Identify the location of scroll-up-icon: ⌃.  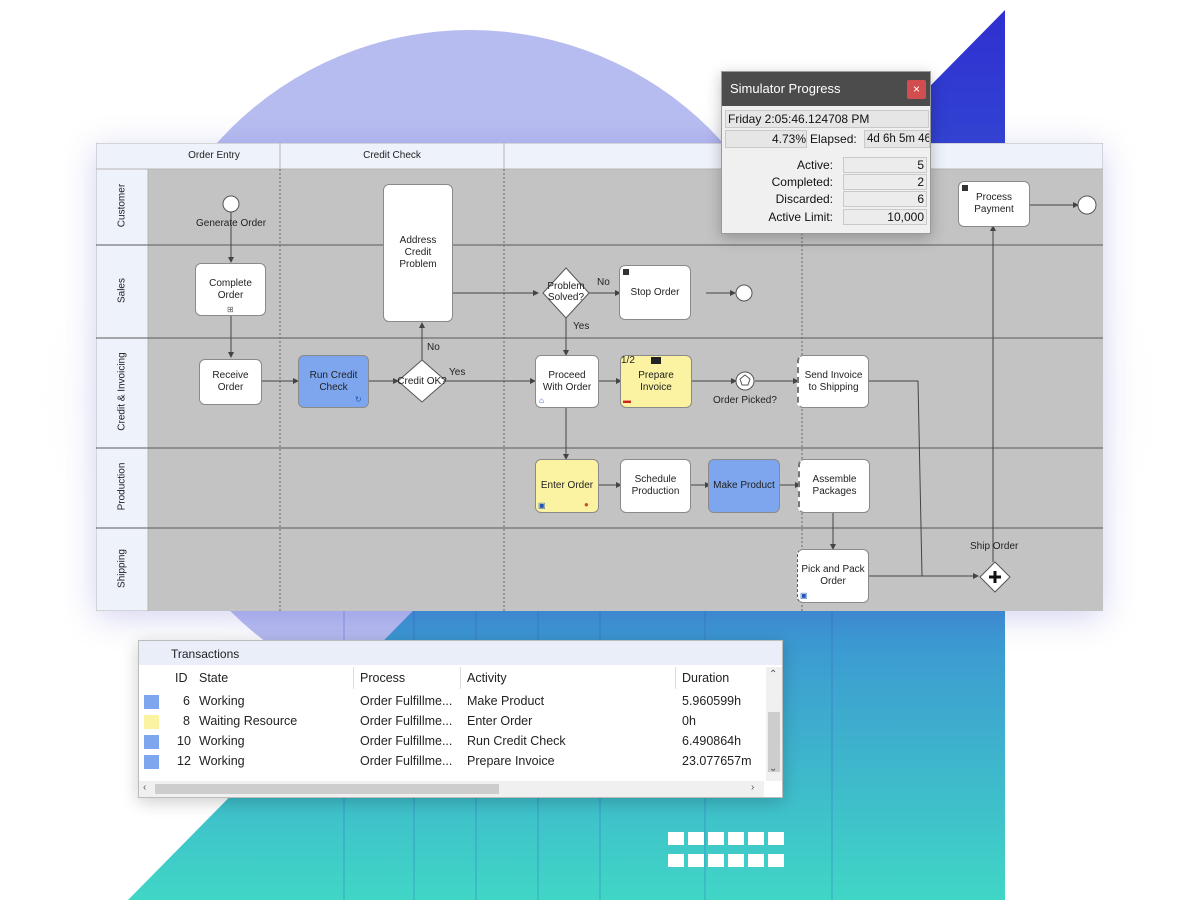
(773, 674).